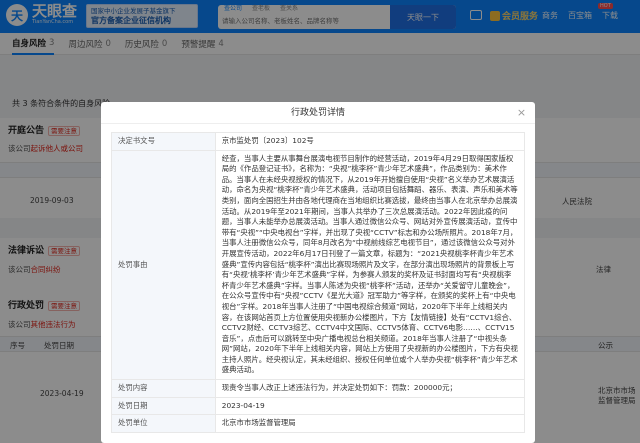  I want to click on row-value: 2023-04-19, so click(370, 406).